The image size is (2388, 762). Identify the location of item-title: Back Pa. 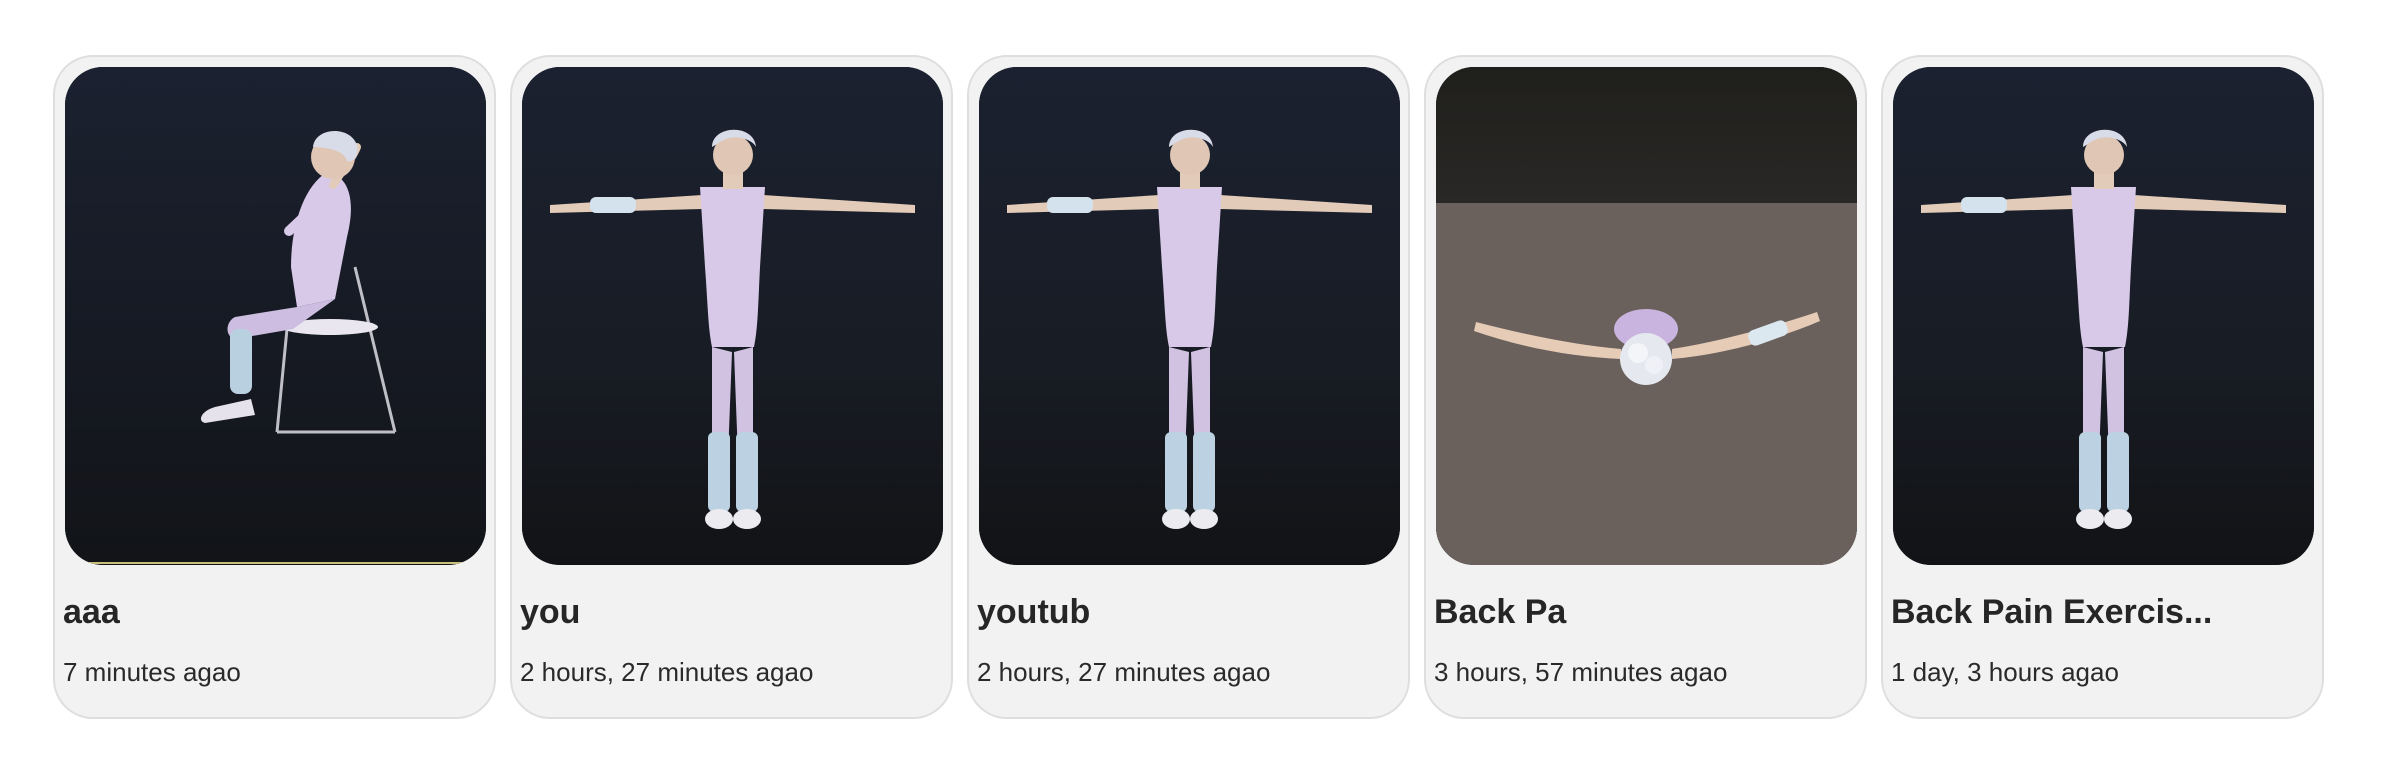
(1500, 612).